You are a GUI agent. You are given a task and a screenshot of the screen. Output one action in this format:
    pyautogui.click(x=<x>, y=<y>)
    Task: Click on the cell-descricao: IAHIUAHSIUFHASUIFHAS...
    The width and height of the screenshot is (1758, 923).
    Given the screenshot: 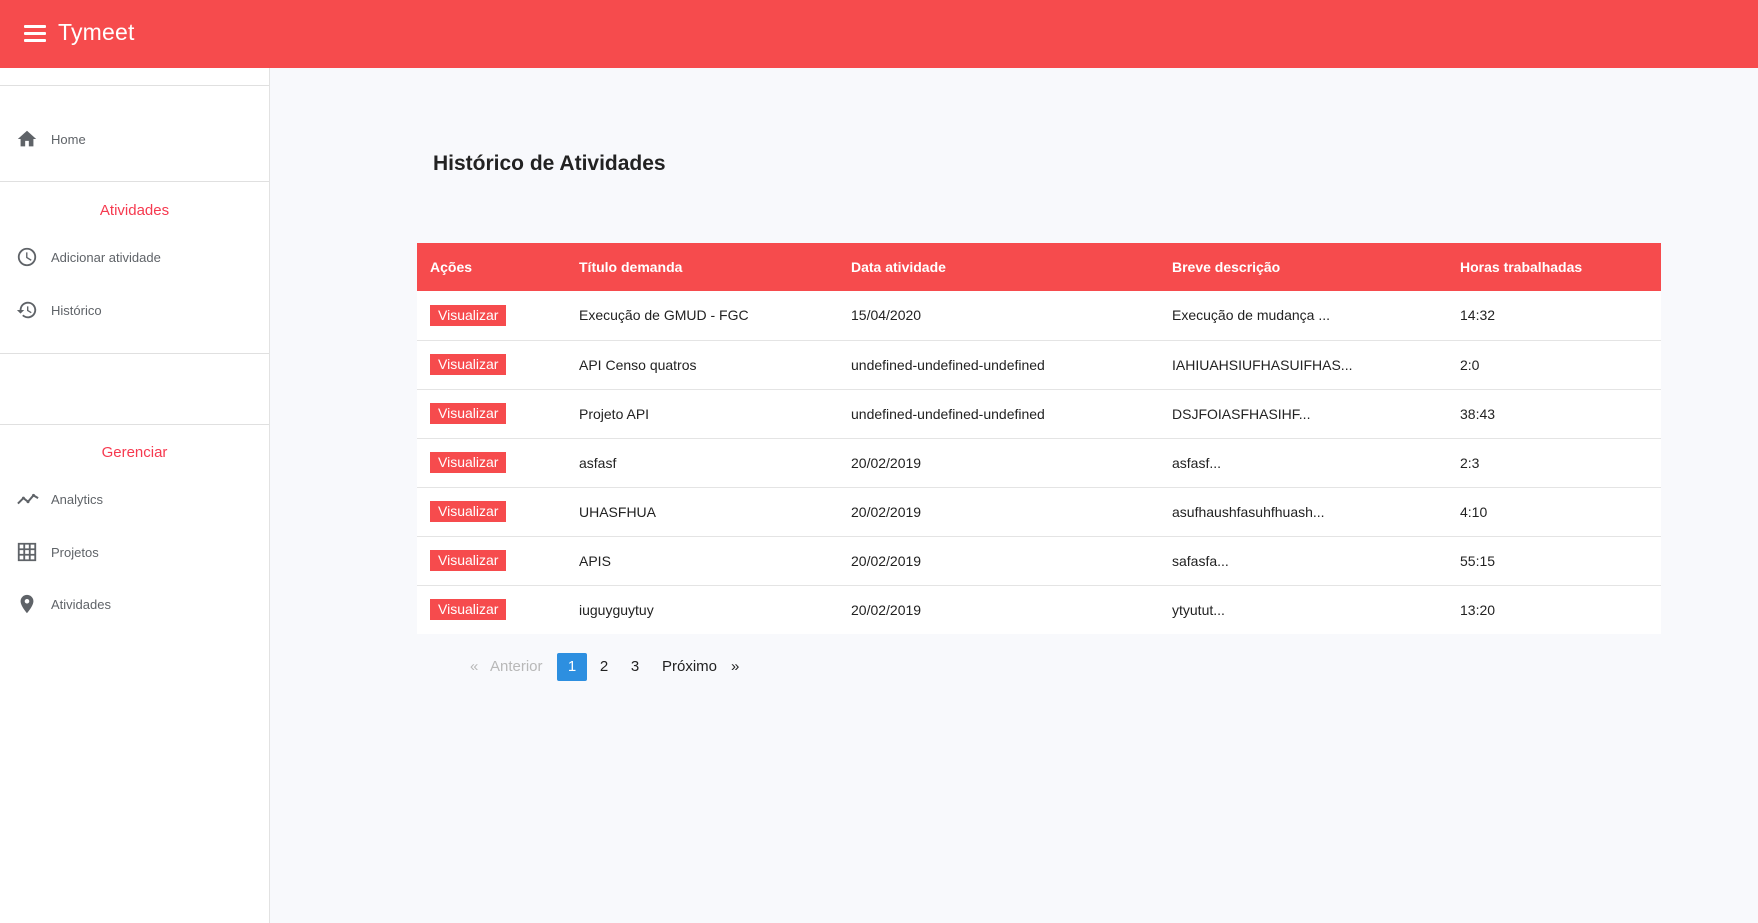 What is the action you would take?
    pyautogui.click(x=1262, y=364)
    